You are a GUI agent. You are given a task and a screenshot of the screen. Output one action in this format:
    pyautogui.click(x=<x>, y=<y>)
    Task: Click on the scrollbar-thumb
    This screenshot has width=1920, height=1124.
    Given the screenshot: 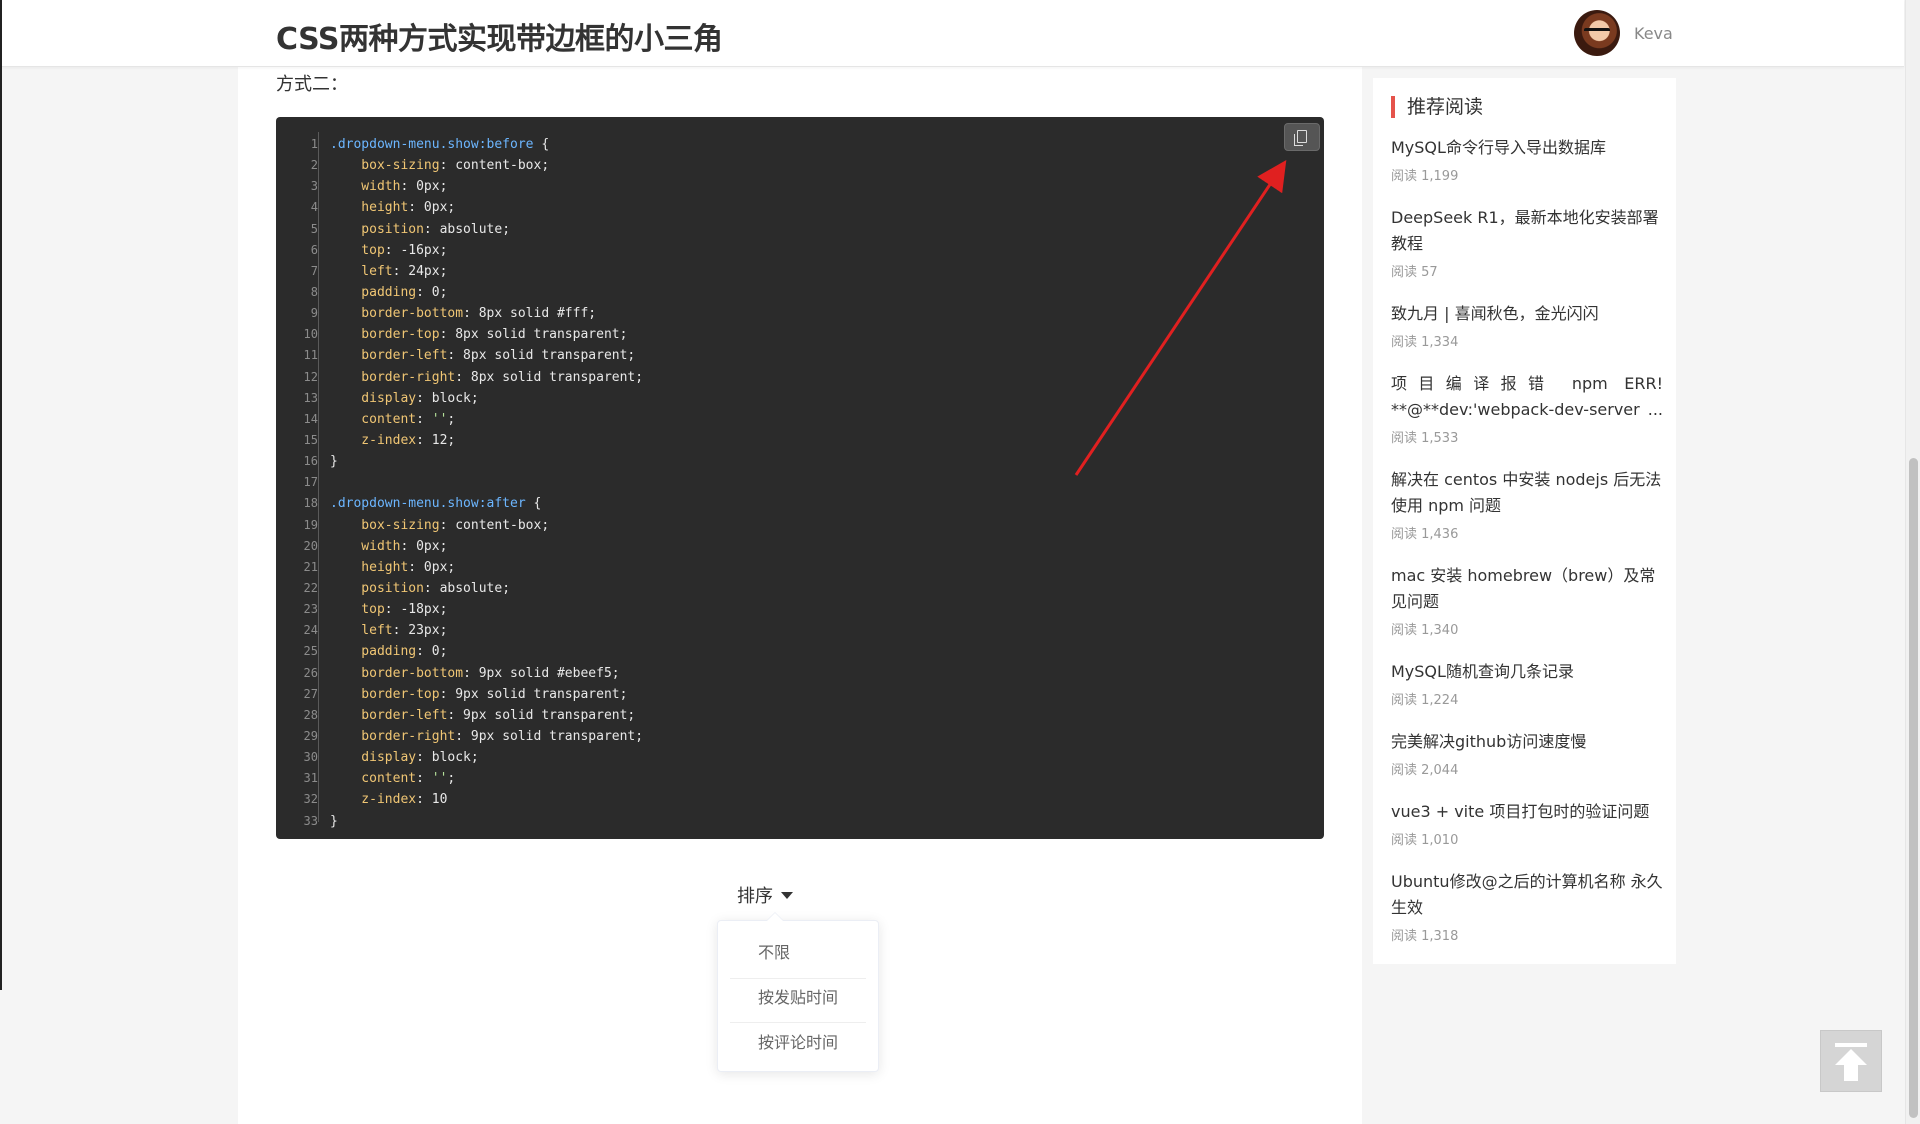 What is the action you would take?
    pyautogui.click(x=1913, y=788)
    